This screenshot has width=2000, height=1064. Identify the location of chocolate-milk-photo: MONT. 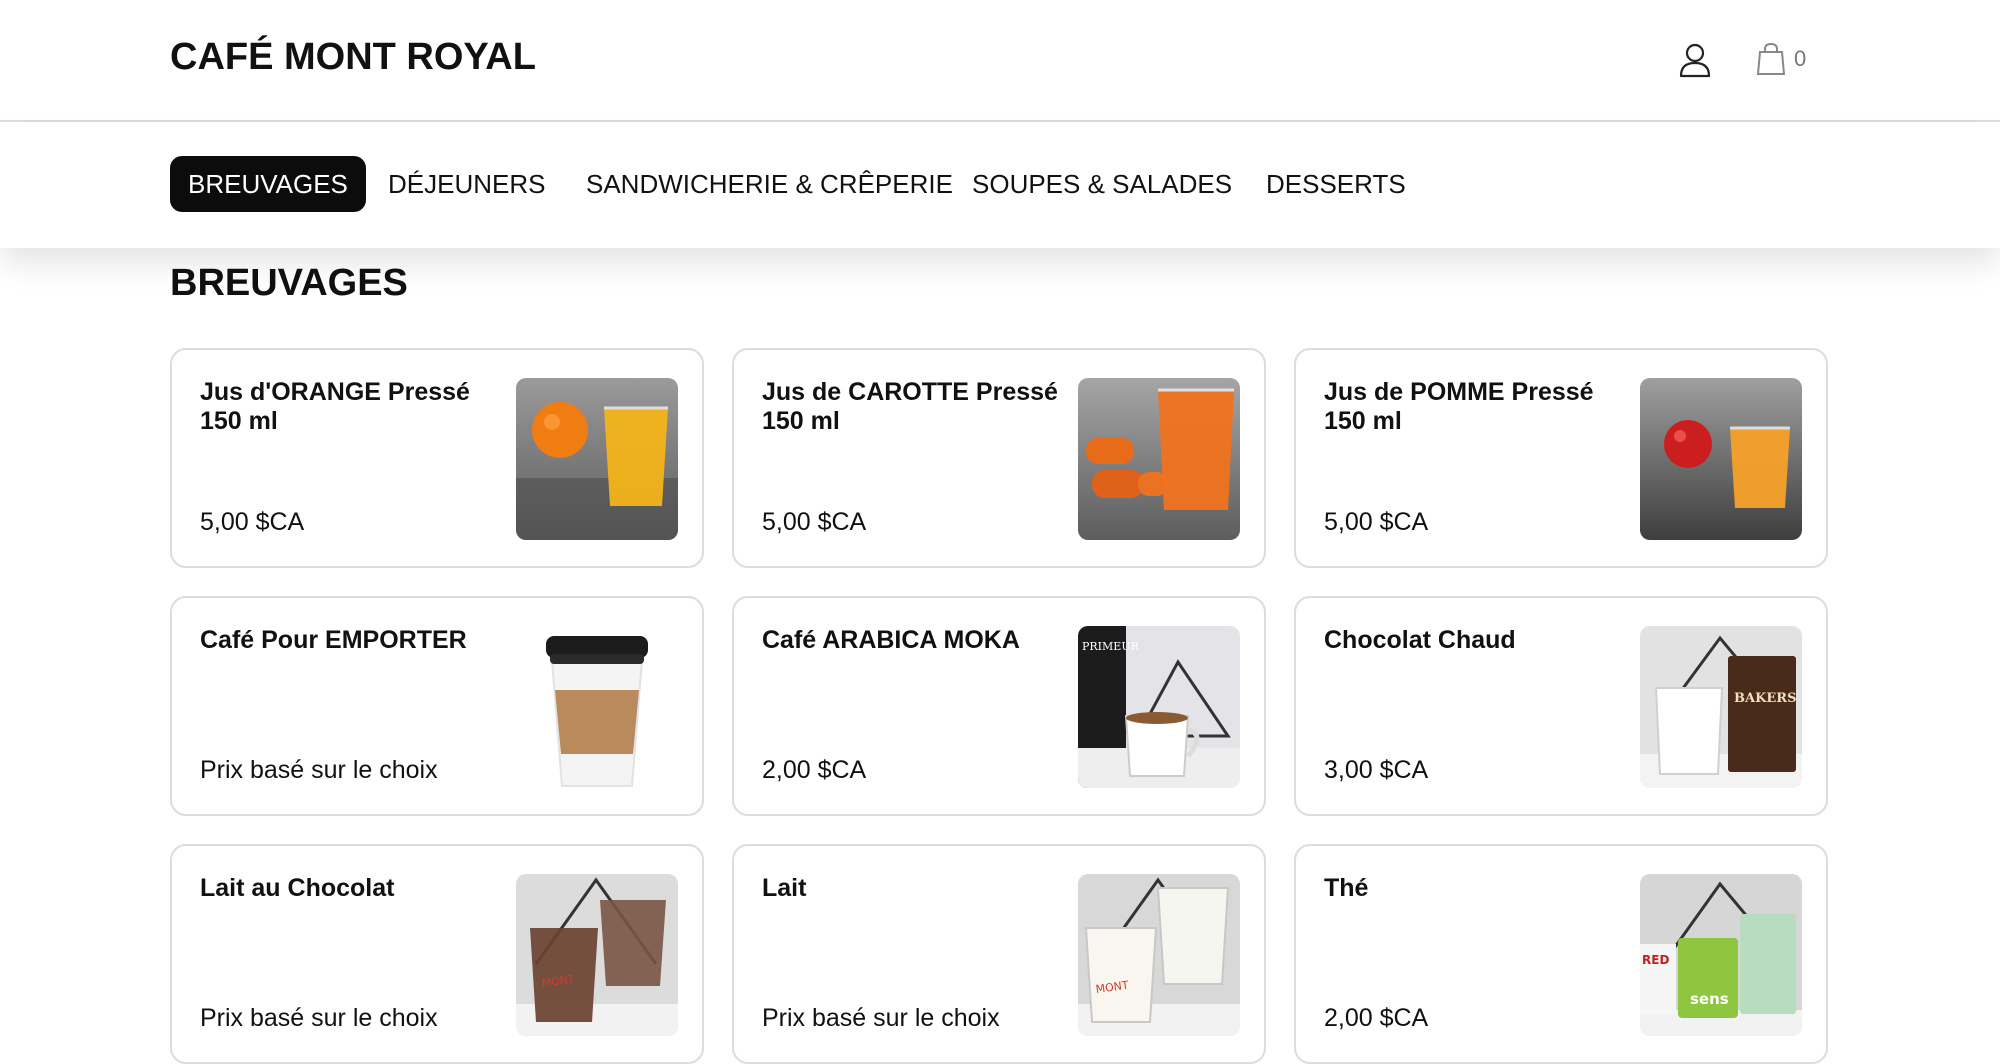
(597, 955).